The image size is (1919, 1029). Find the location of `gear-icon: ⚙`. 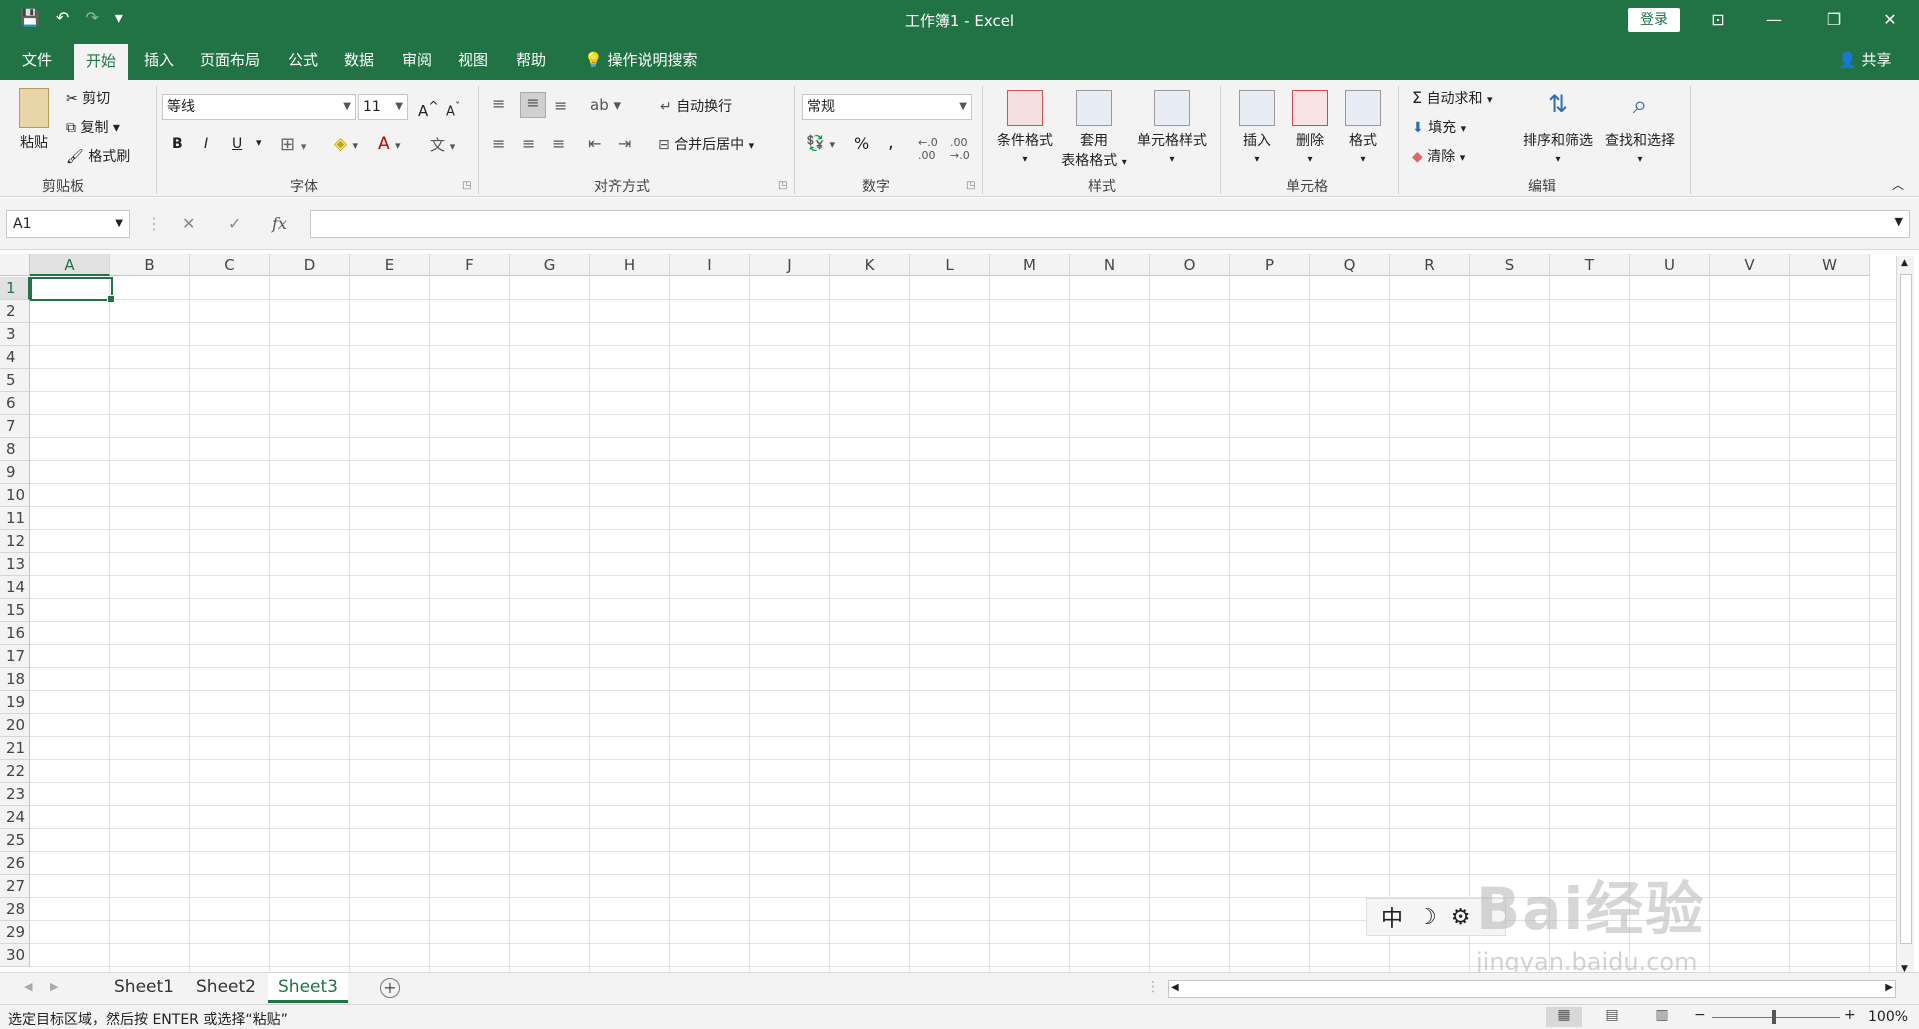

gear-icon: ⚙ is located at coordinates (1461, 917).